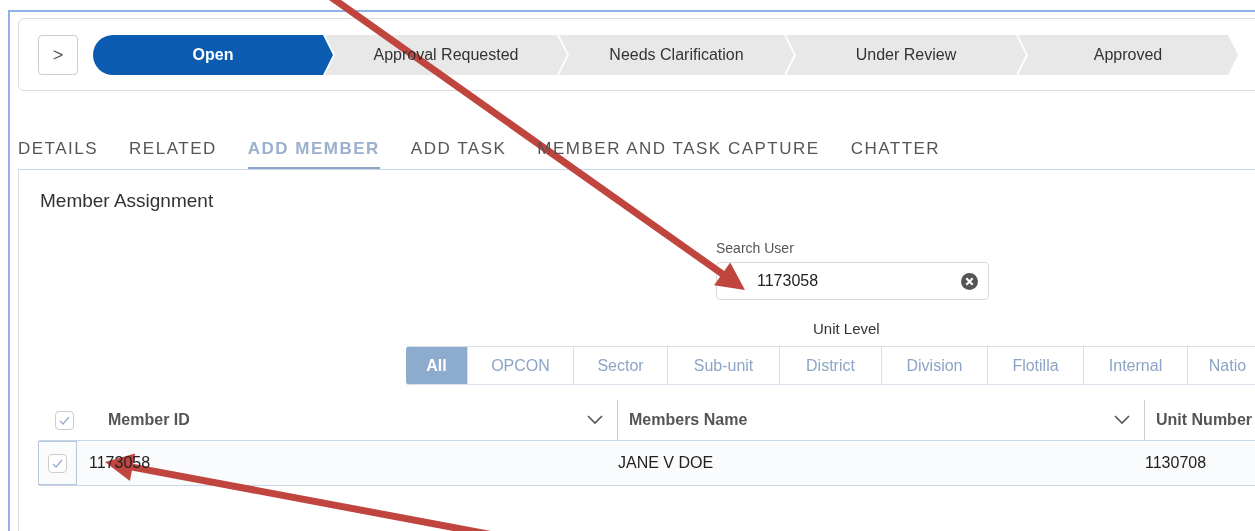 The image size is (1255, 531). Describe the element at coordinates (755, 248) in the screenshot. I see `field-label: Search User` at that location.